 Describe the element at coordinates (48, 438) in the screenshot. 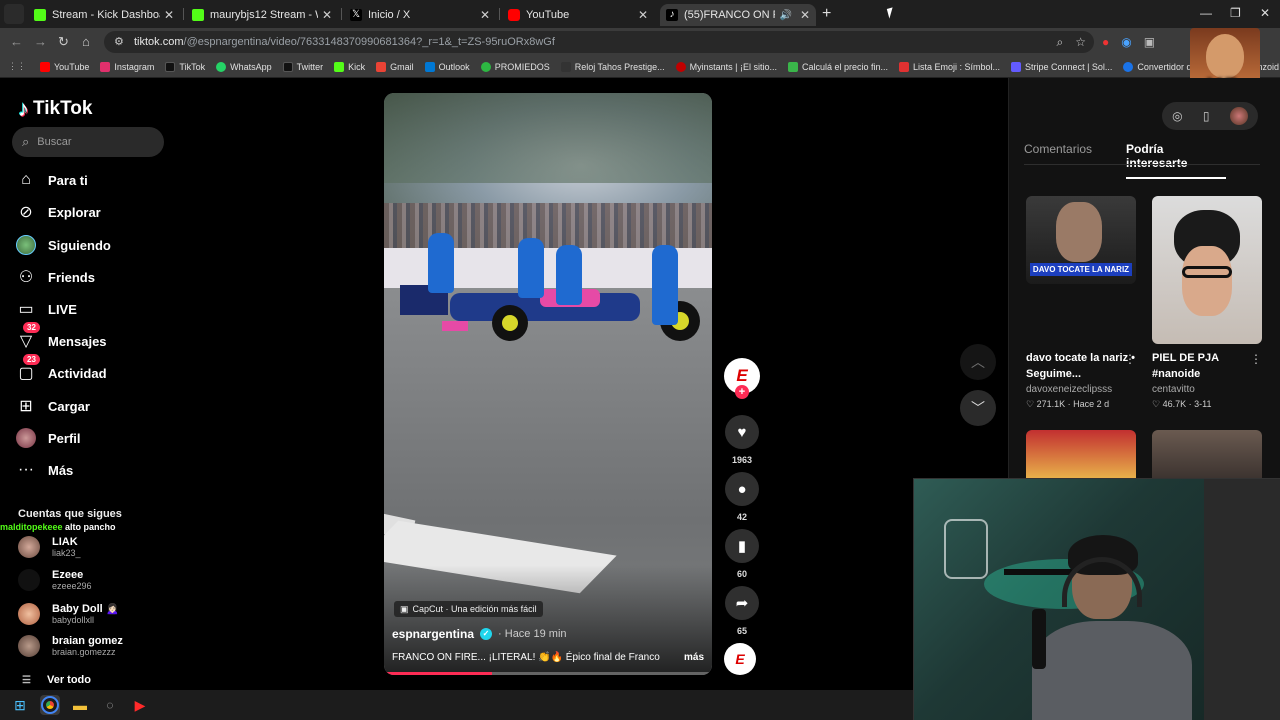

I see `nav-perfil: Perfil` at that location.